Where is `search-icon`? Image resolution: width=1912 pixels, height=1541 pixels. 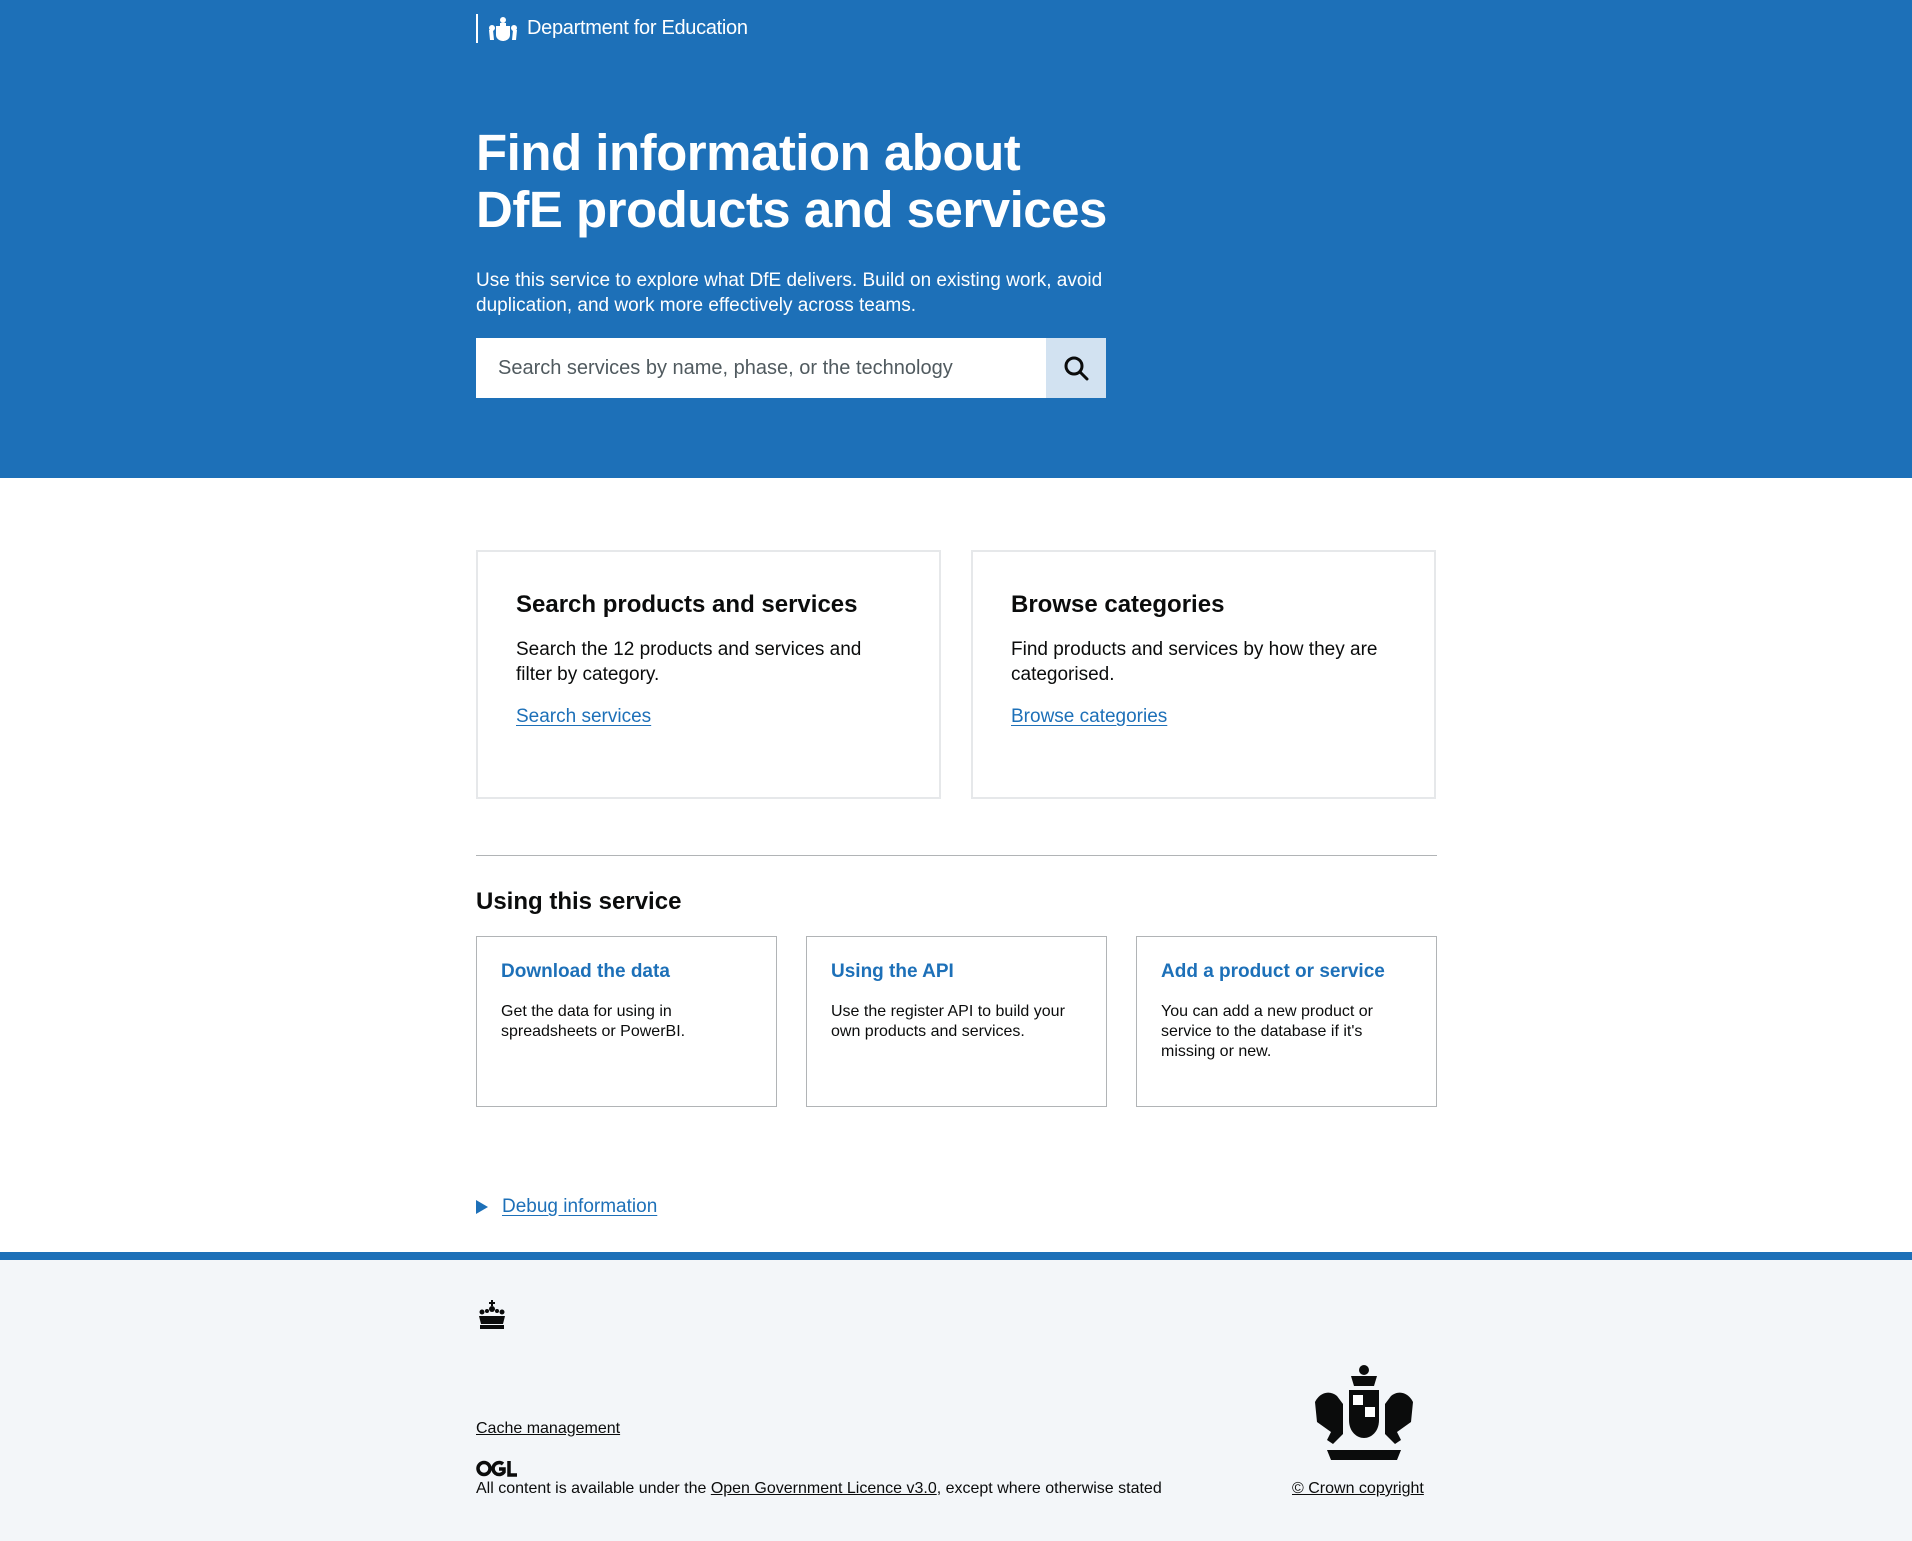
search-icon is located at coordinates (1076, 368).